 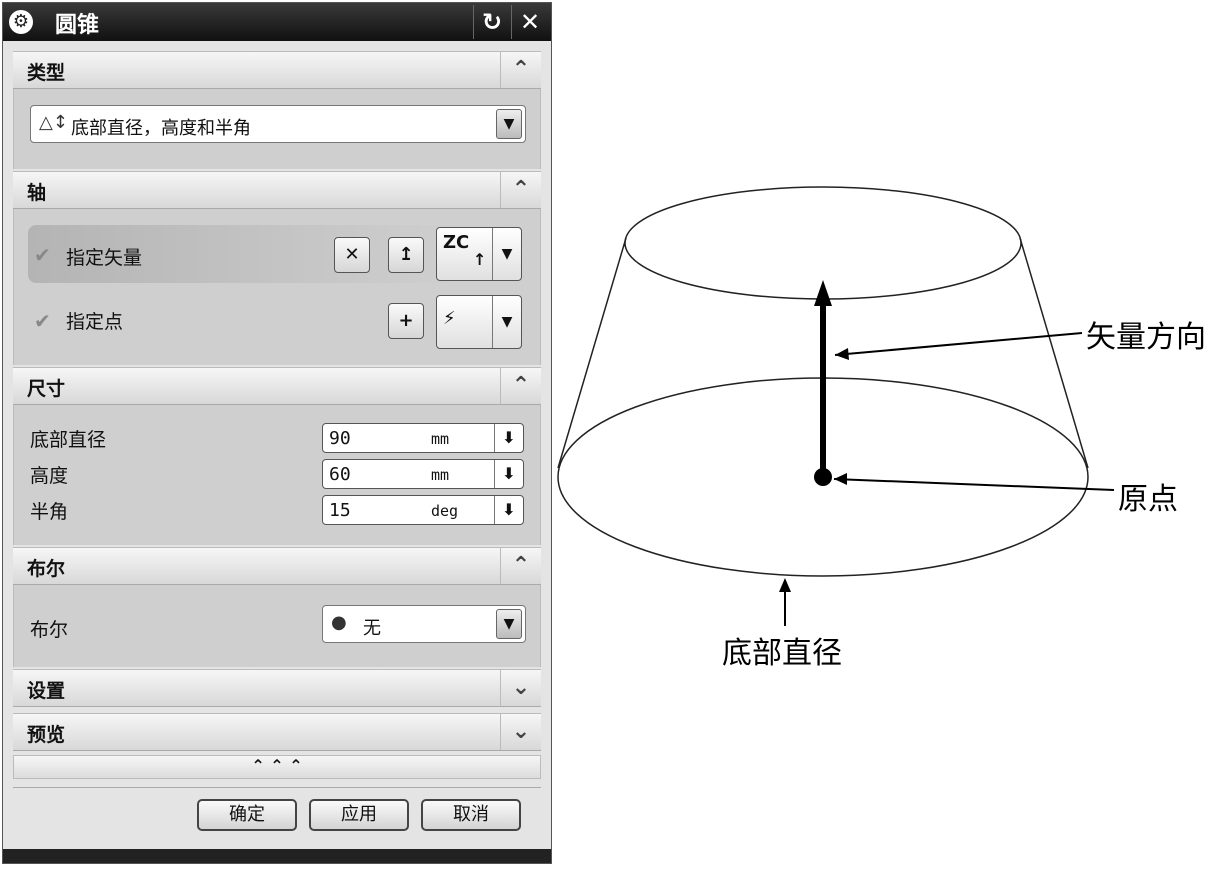 I want to click on vector-leader-arrowhead, so click(x=842, y=354).